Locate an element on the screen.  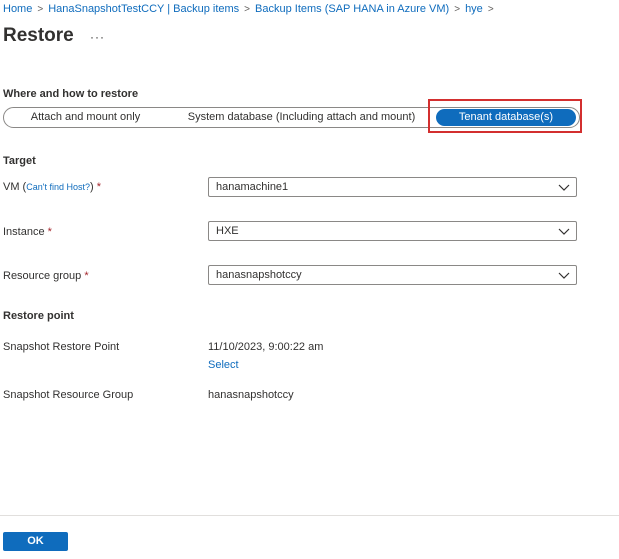
more-icon: ··· is located at coordinates (97, 37).